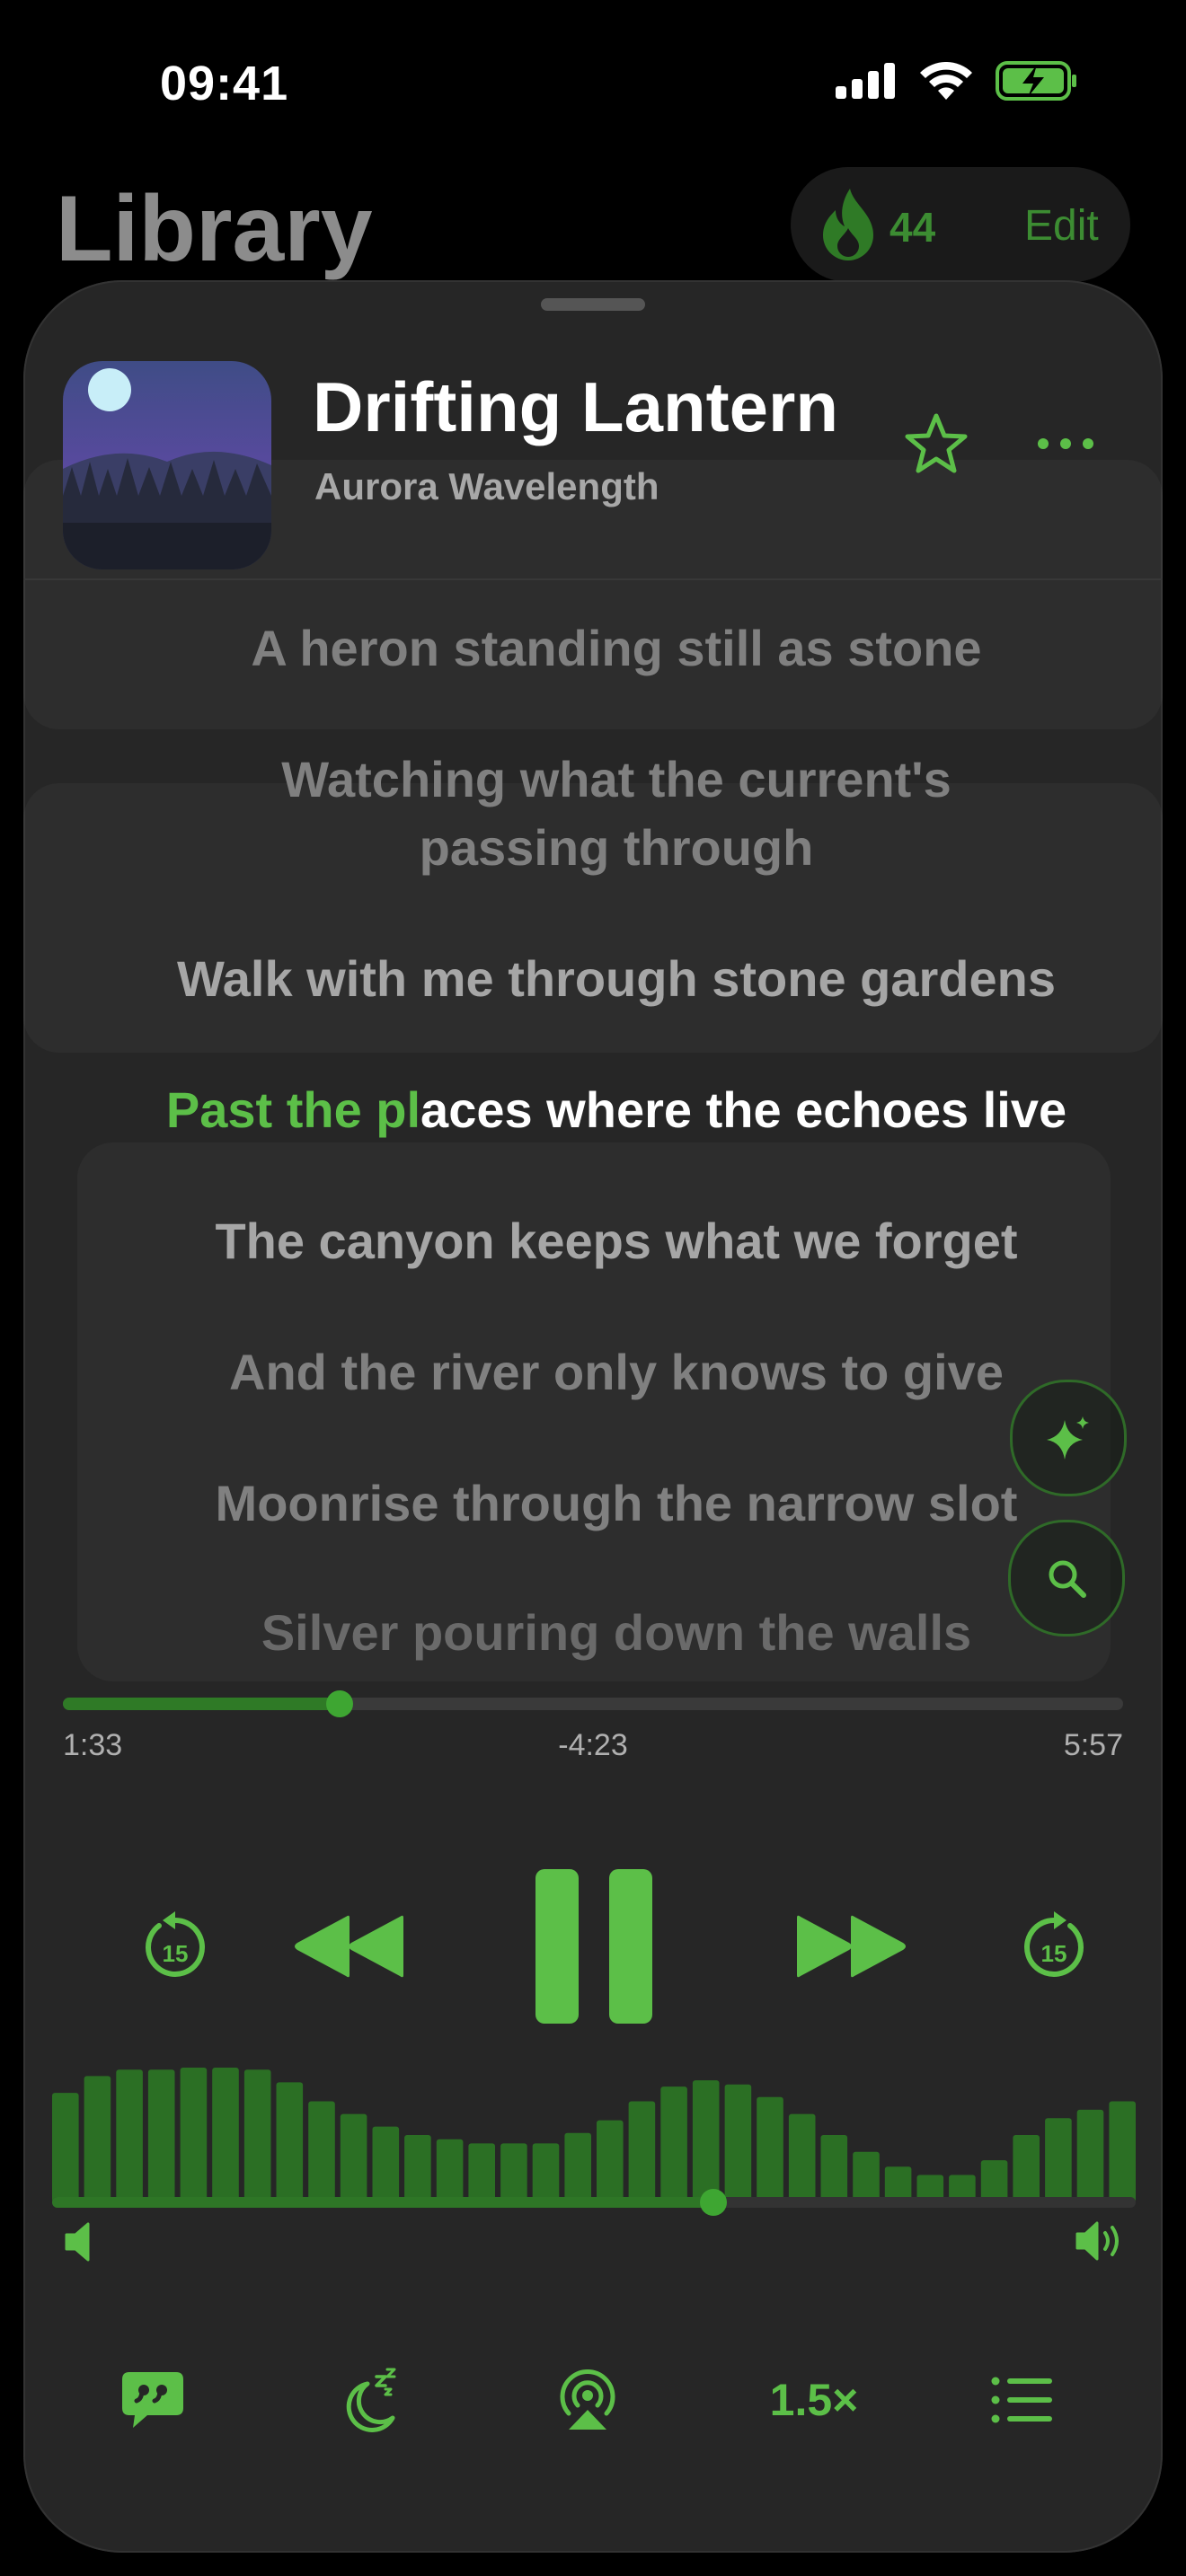 This screenshot has width=1186, height=2576. I want to click on audio-visualizer, so click(594, 2135).